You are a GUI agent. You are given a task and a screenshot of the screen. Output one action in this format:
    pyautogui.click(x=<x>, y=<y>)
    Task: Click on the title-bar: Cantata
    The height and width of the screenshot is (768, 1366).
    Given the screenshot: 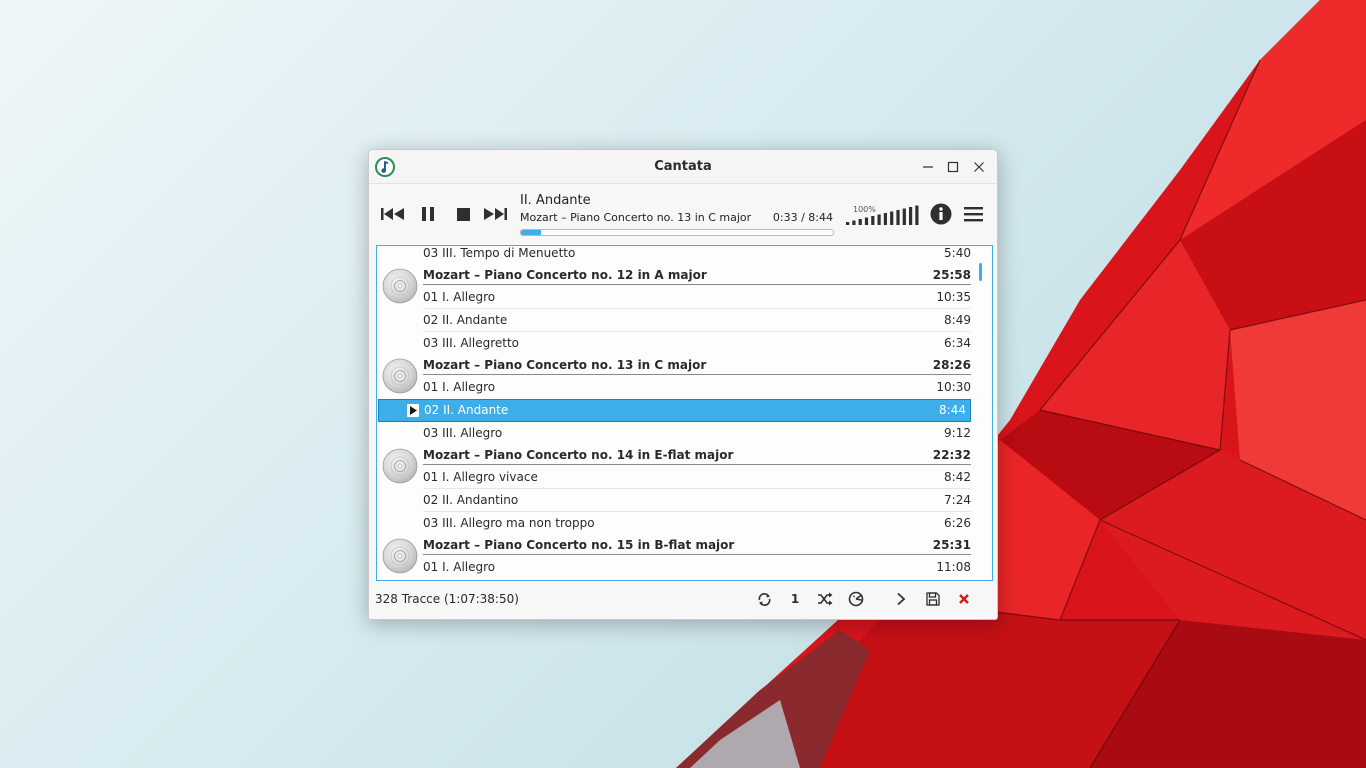 What is the action you would take?
    pyautogui.click(x=683, y=167)
    